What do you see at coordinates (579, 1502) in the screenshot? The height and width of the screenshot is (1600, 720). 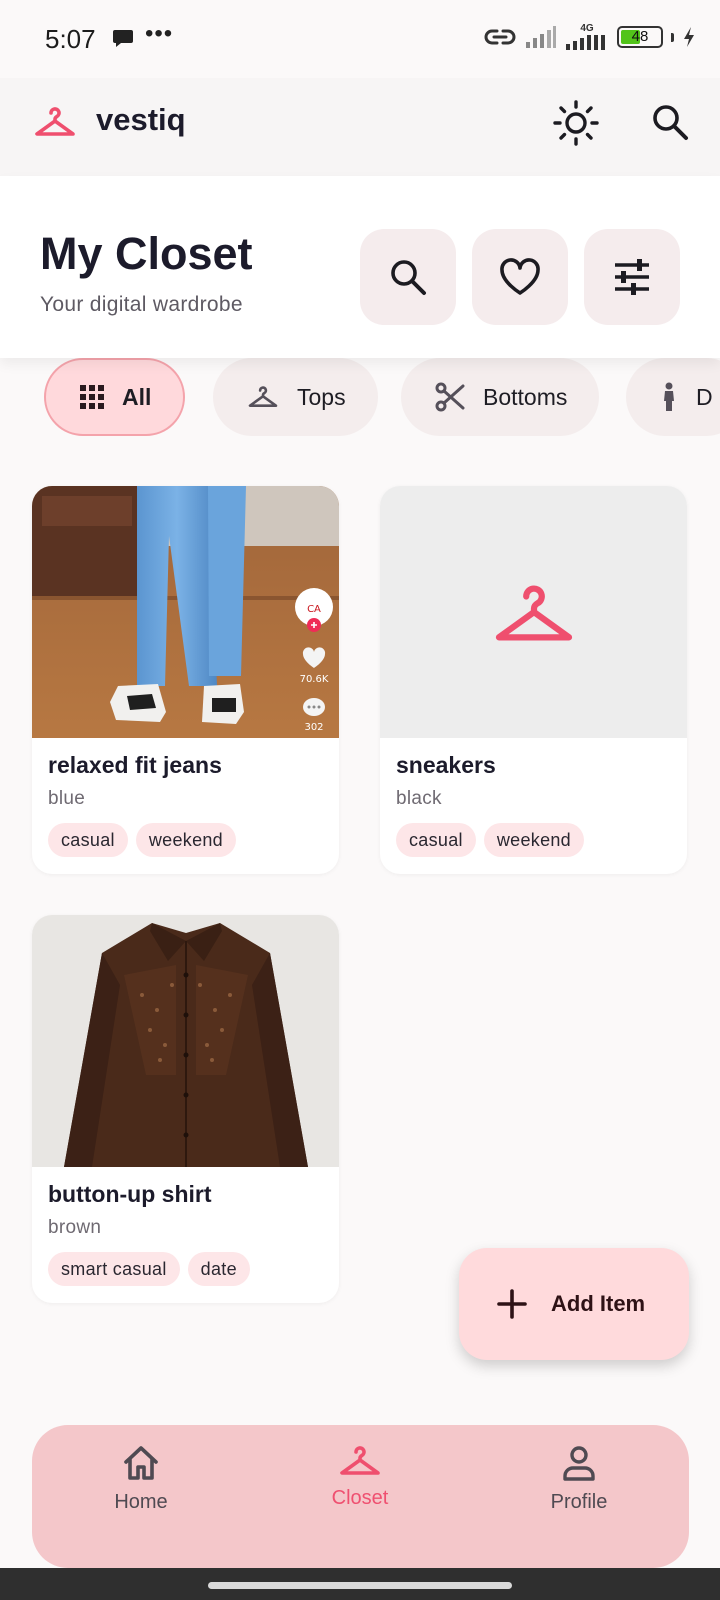 I see `nav-label-profile: Profile` at bounding box center [579, 1502].